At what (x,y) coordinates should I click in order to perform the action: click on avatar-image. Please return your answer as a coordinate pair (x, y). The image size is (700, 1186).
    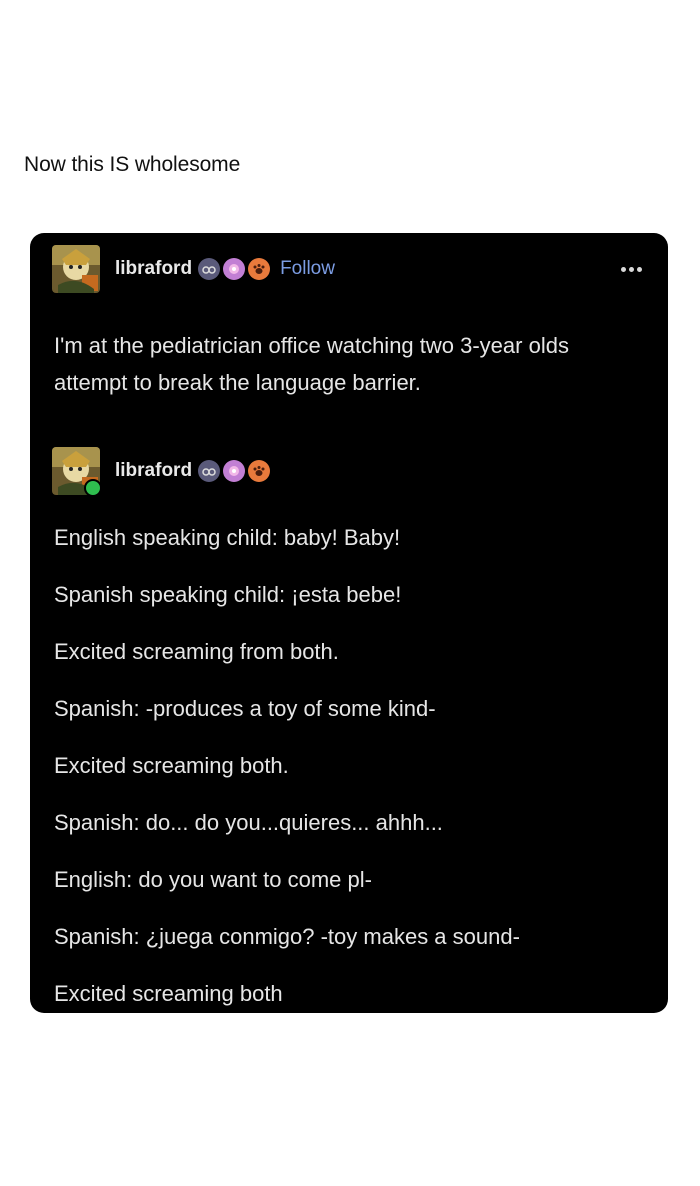
    Looking at the image, I should click on (76, 269).